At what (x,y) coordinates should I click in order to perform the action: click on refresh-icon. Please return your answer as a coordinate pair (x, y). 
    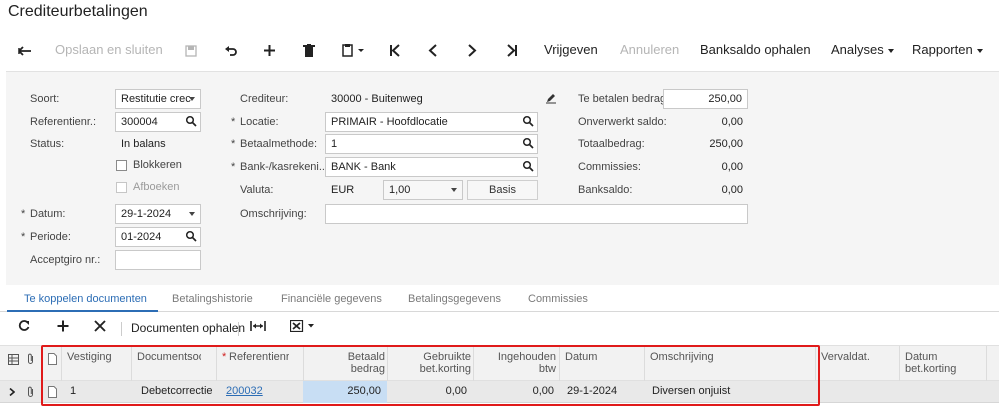
    Looking at the image, I should click on (24, 328).